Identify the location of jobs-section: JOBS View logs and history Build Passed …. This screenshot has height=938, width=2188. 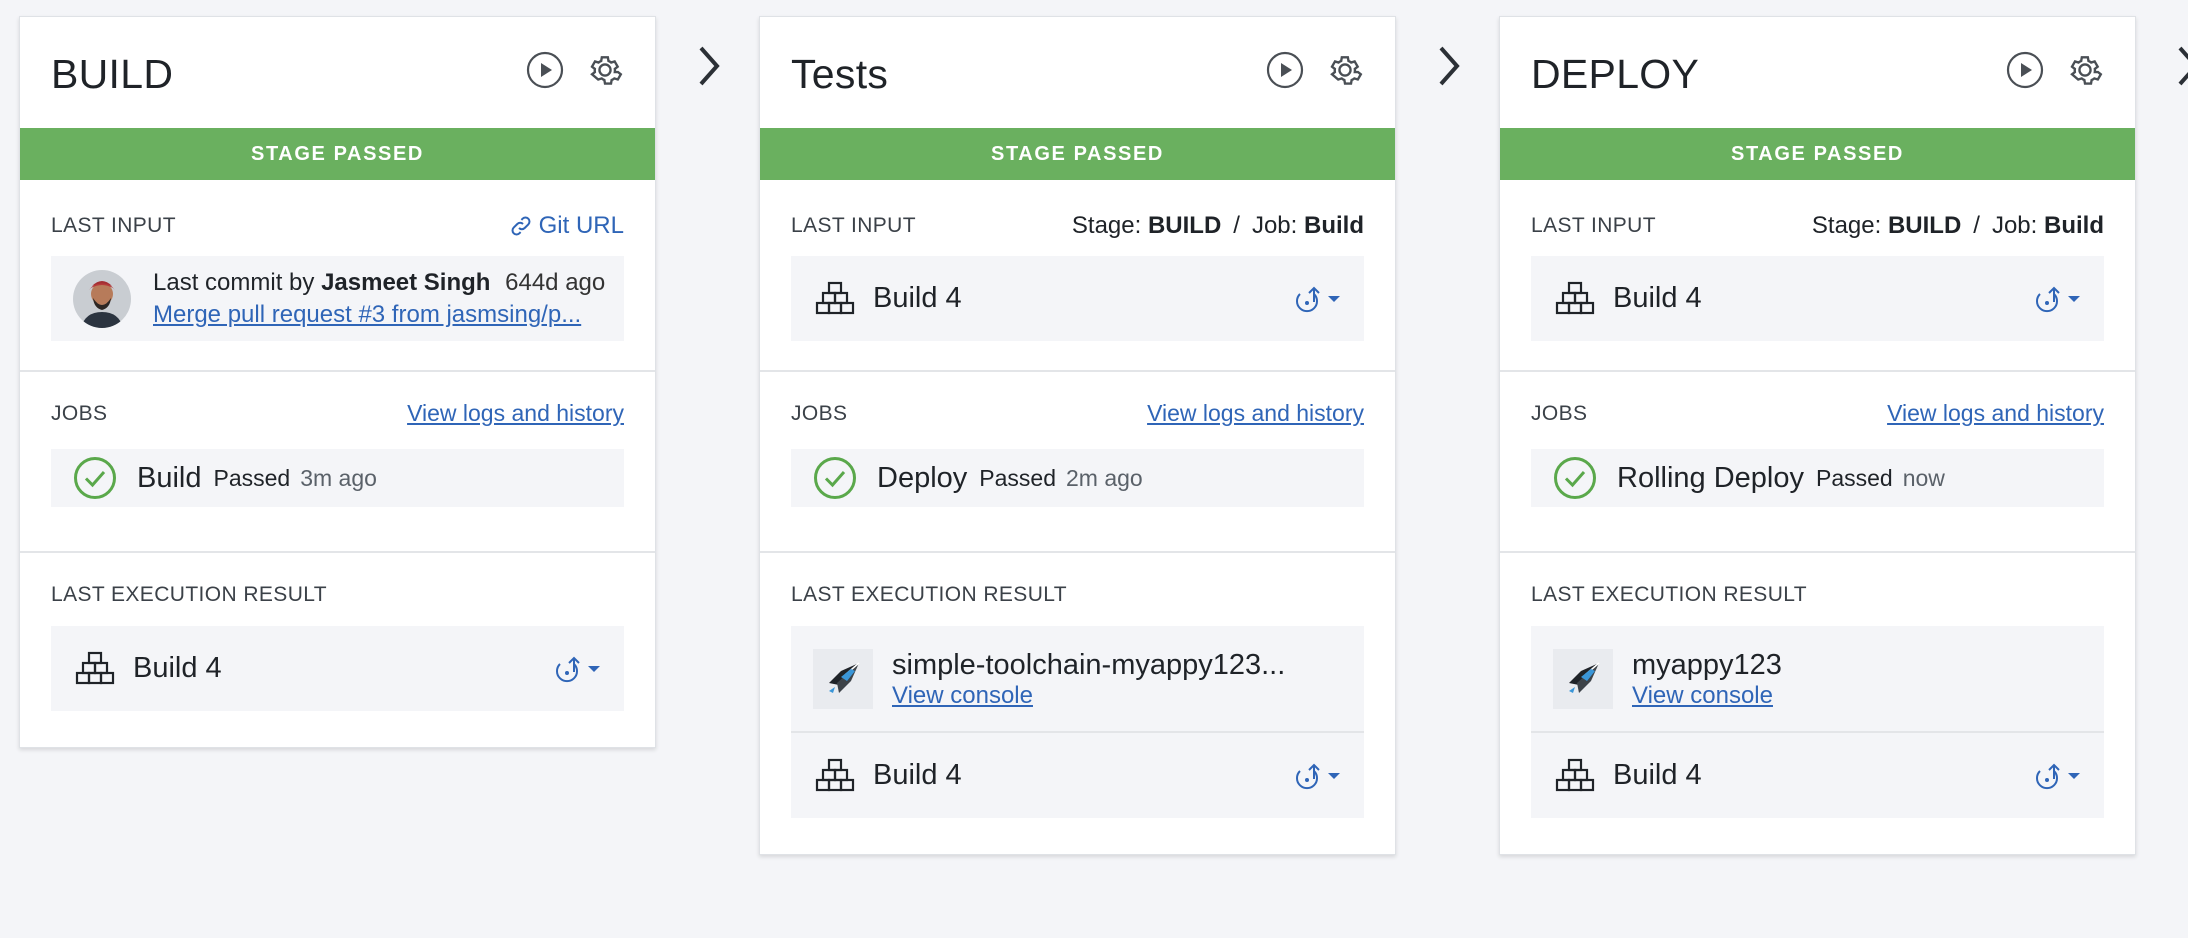
(337, 462).